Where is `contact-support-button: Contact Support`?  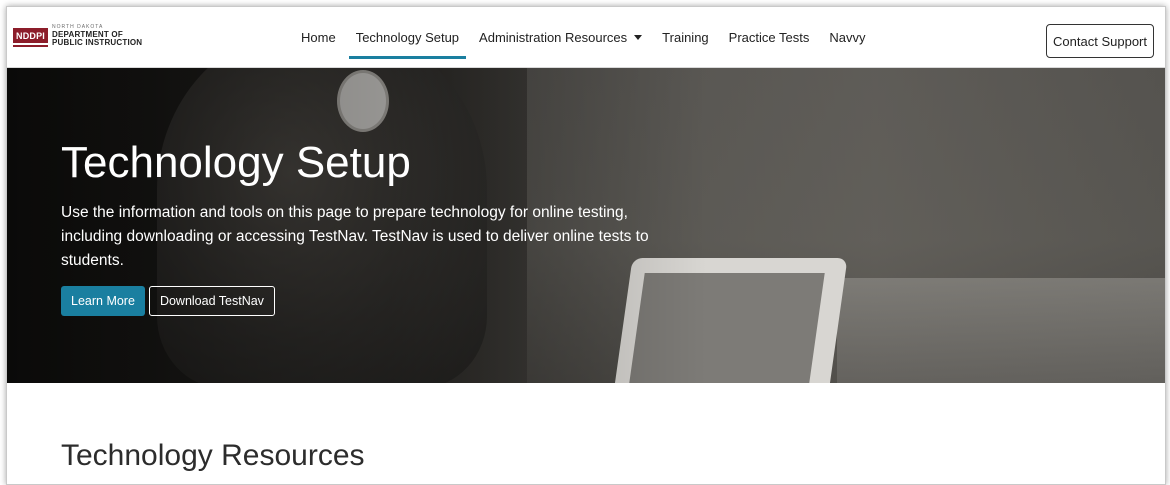 contact-support-button: Contact Support is located at coordinates (1100, 41).